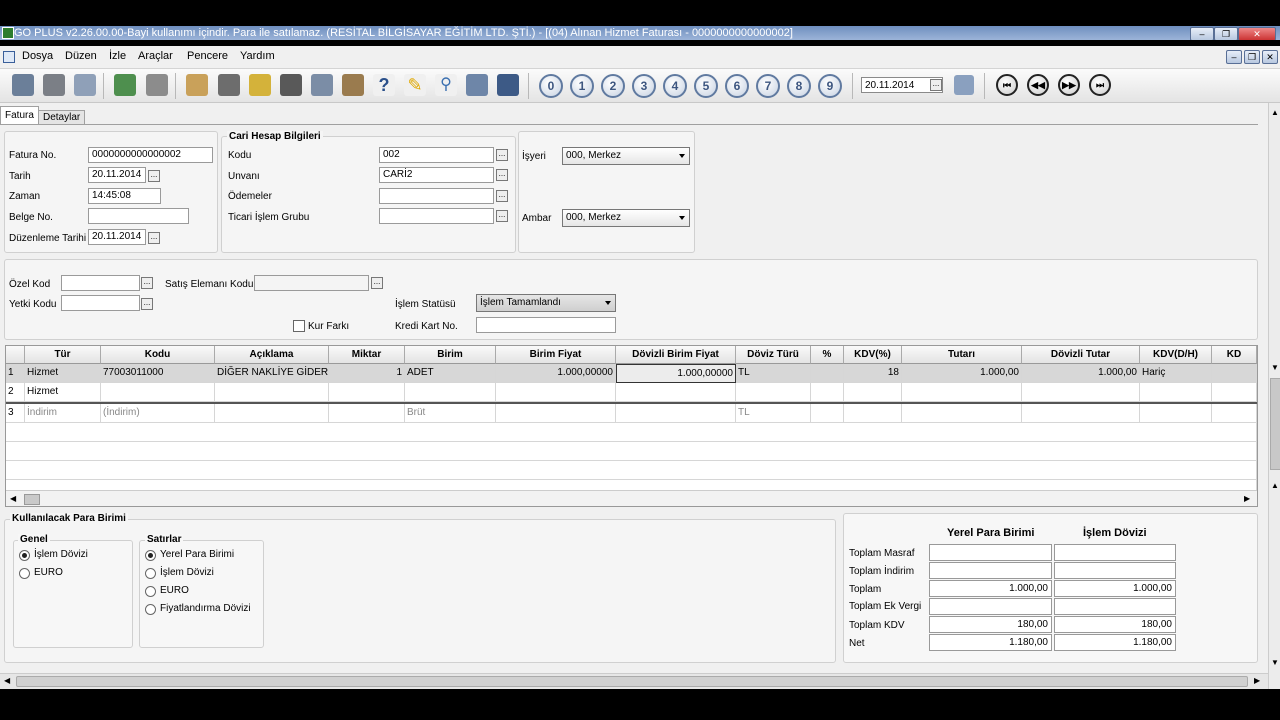 The image size is (1280, 720). I want to click on shortcut-2-button: 2, so click(613, 86).